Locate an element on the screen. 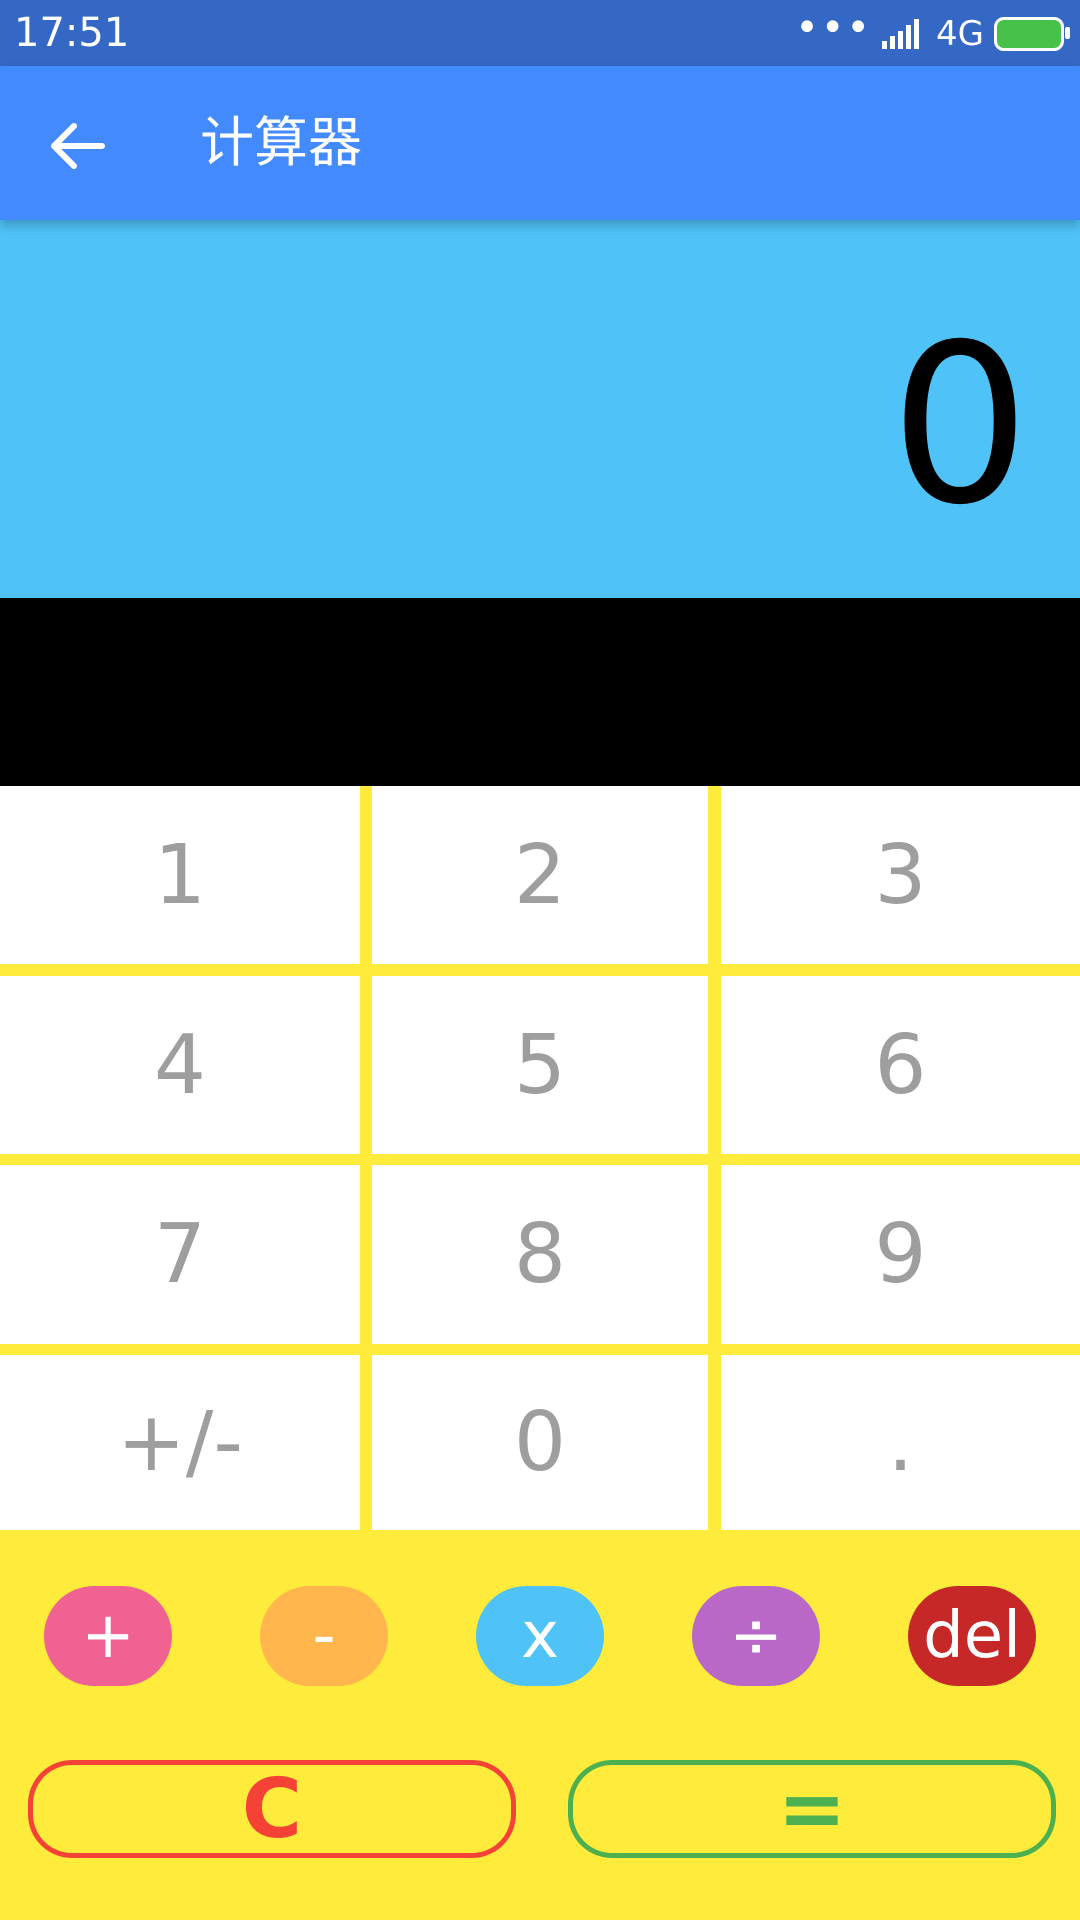 The image size is (1080, 1920). delete-button: del is located at coordinates (972, 1636).